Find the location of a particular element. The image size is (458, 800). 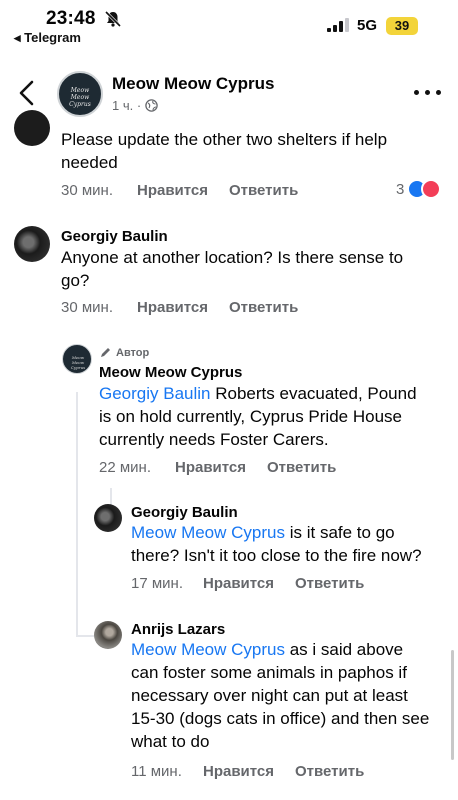

reply-time: 17 мин. is located at coordinates (157, 583).